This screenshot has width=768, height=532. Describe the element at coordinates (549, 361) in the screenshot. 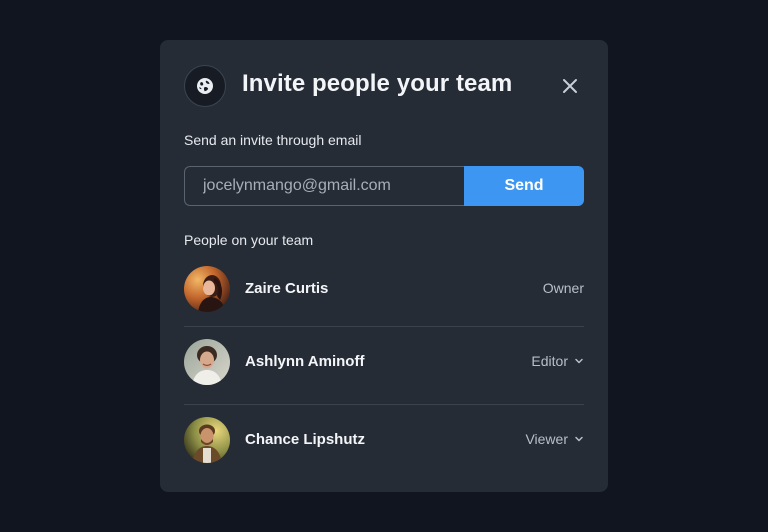

I see `member-role-label: Editor` at that location.